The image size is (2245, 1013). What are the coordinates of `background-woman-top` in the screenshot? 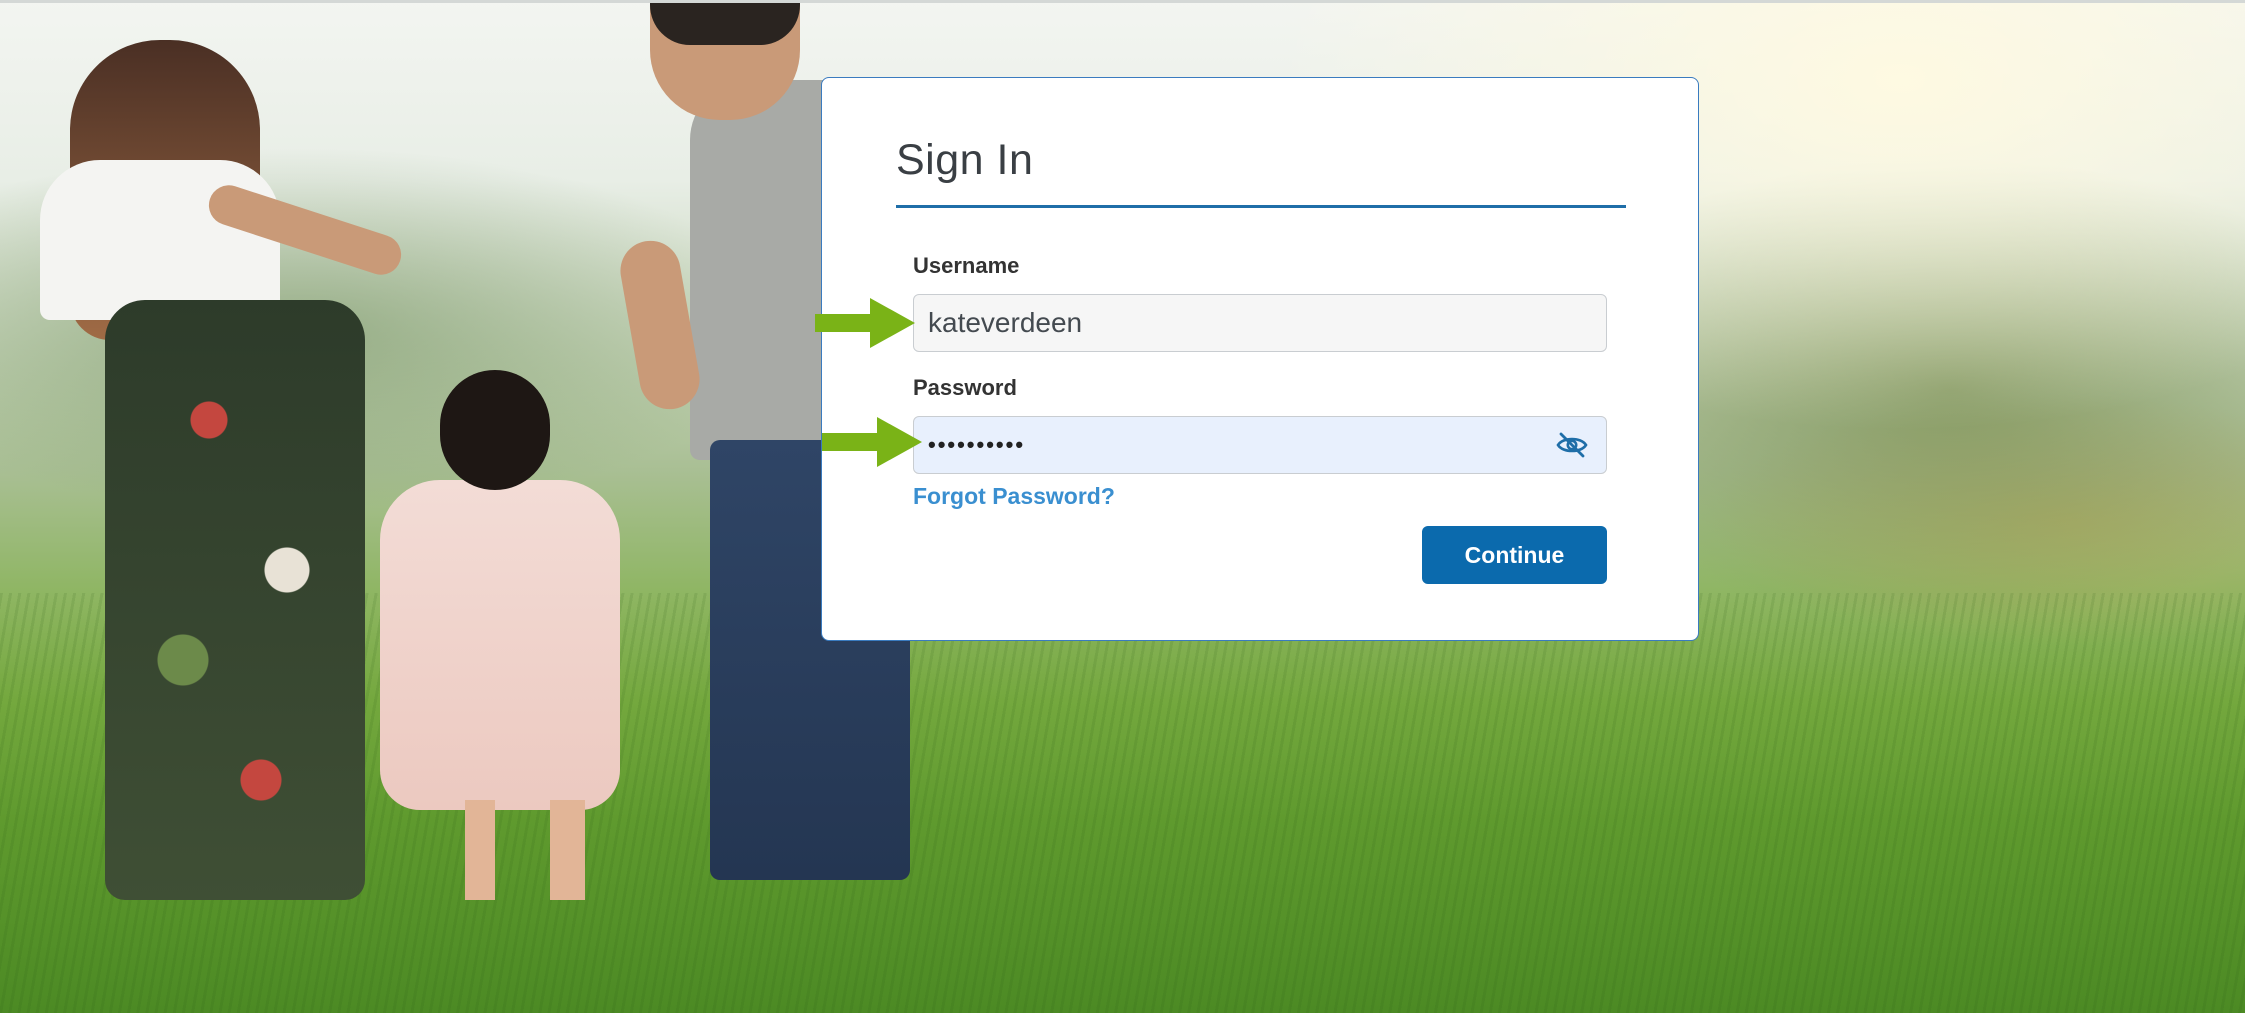 It's located at (160, 240).